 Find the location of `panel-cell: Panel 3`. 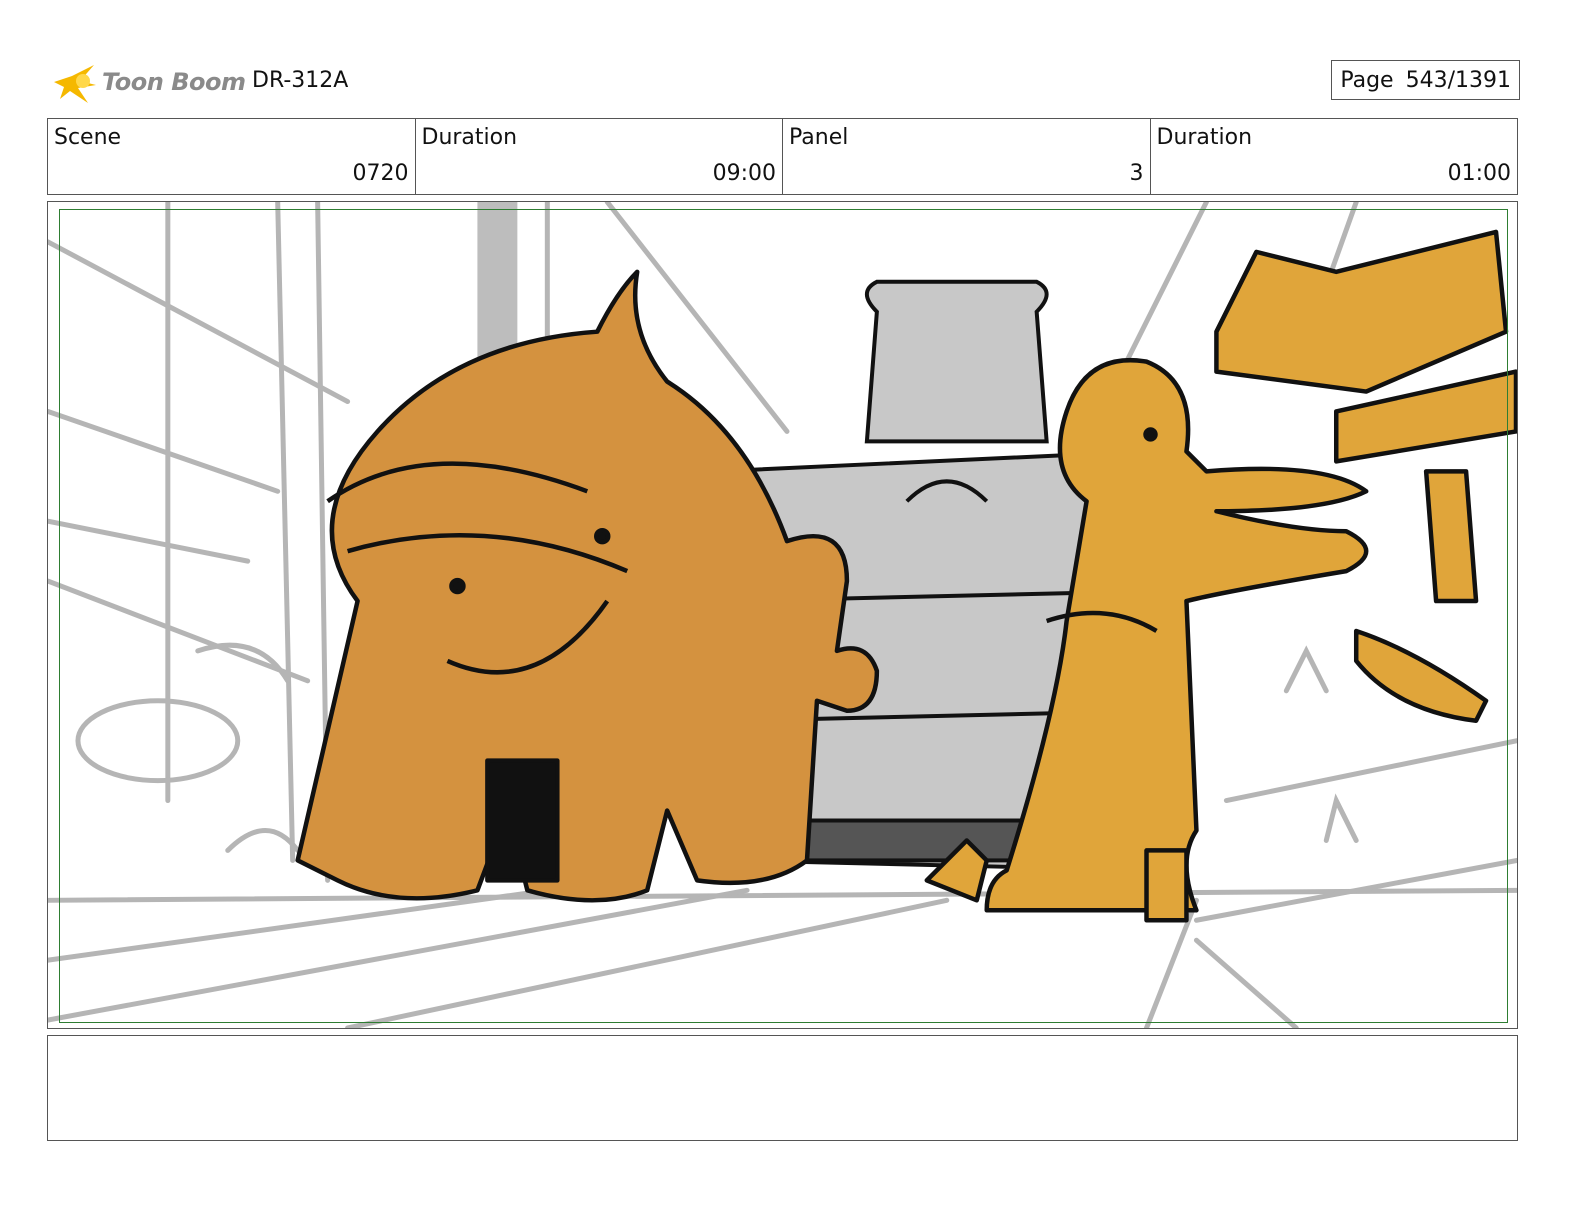

panel-cell: Panel 3 is located at coordinates (967, 156).